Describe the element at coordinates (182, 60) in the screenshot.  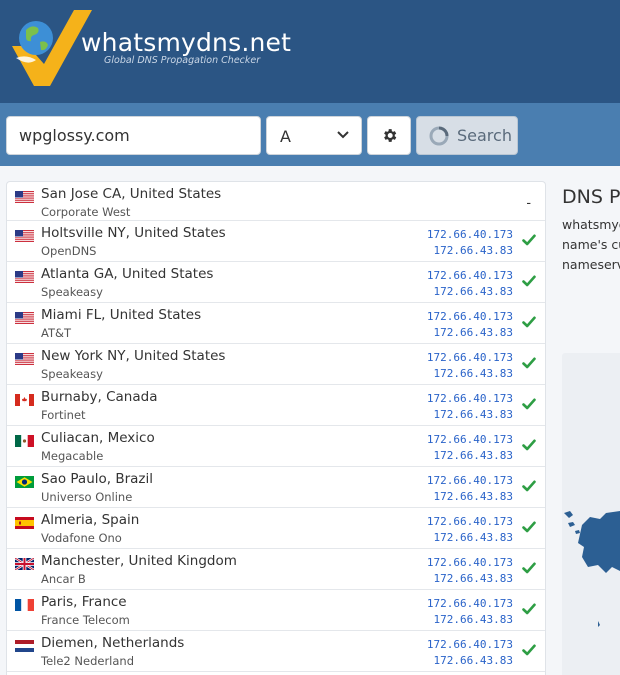
I see `logo-tagline: Global DNS Propagation Checker` at that location.